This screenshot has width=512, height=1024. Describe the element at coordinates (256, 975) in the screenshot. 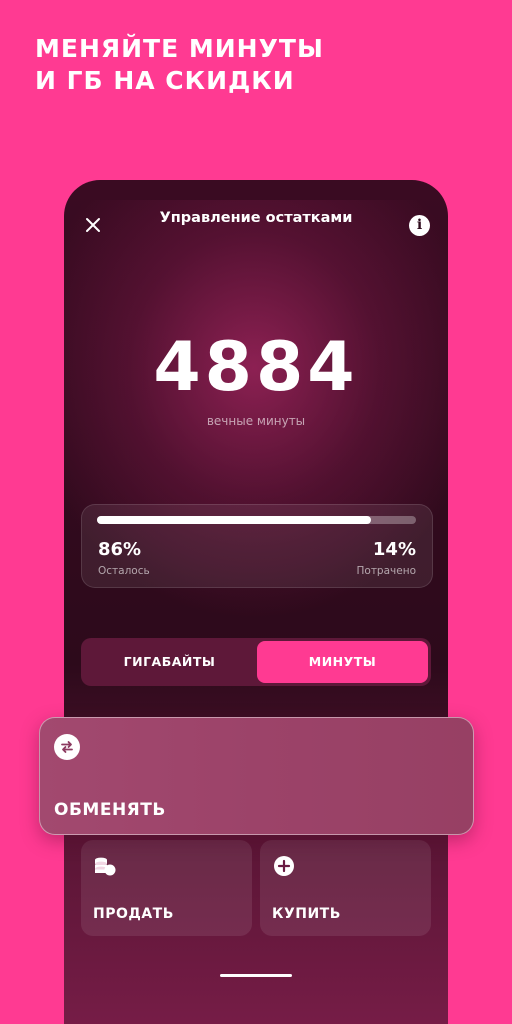

I see `home-indicator` at that location.